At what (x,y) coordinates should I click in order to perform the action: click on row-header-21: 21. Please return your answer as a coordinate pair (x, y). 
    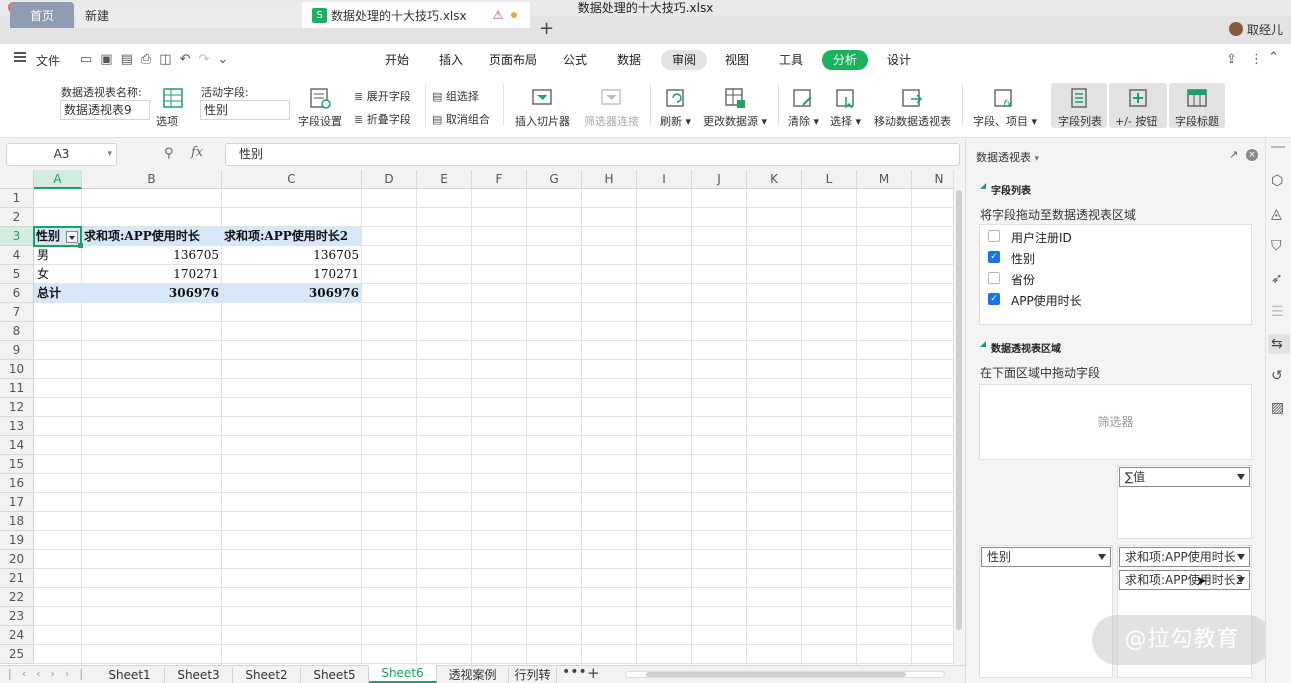
    Looking at the image, I should click on (17, 578).